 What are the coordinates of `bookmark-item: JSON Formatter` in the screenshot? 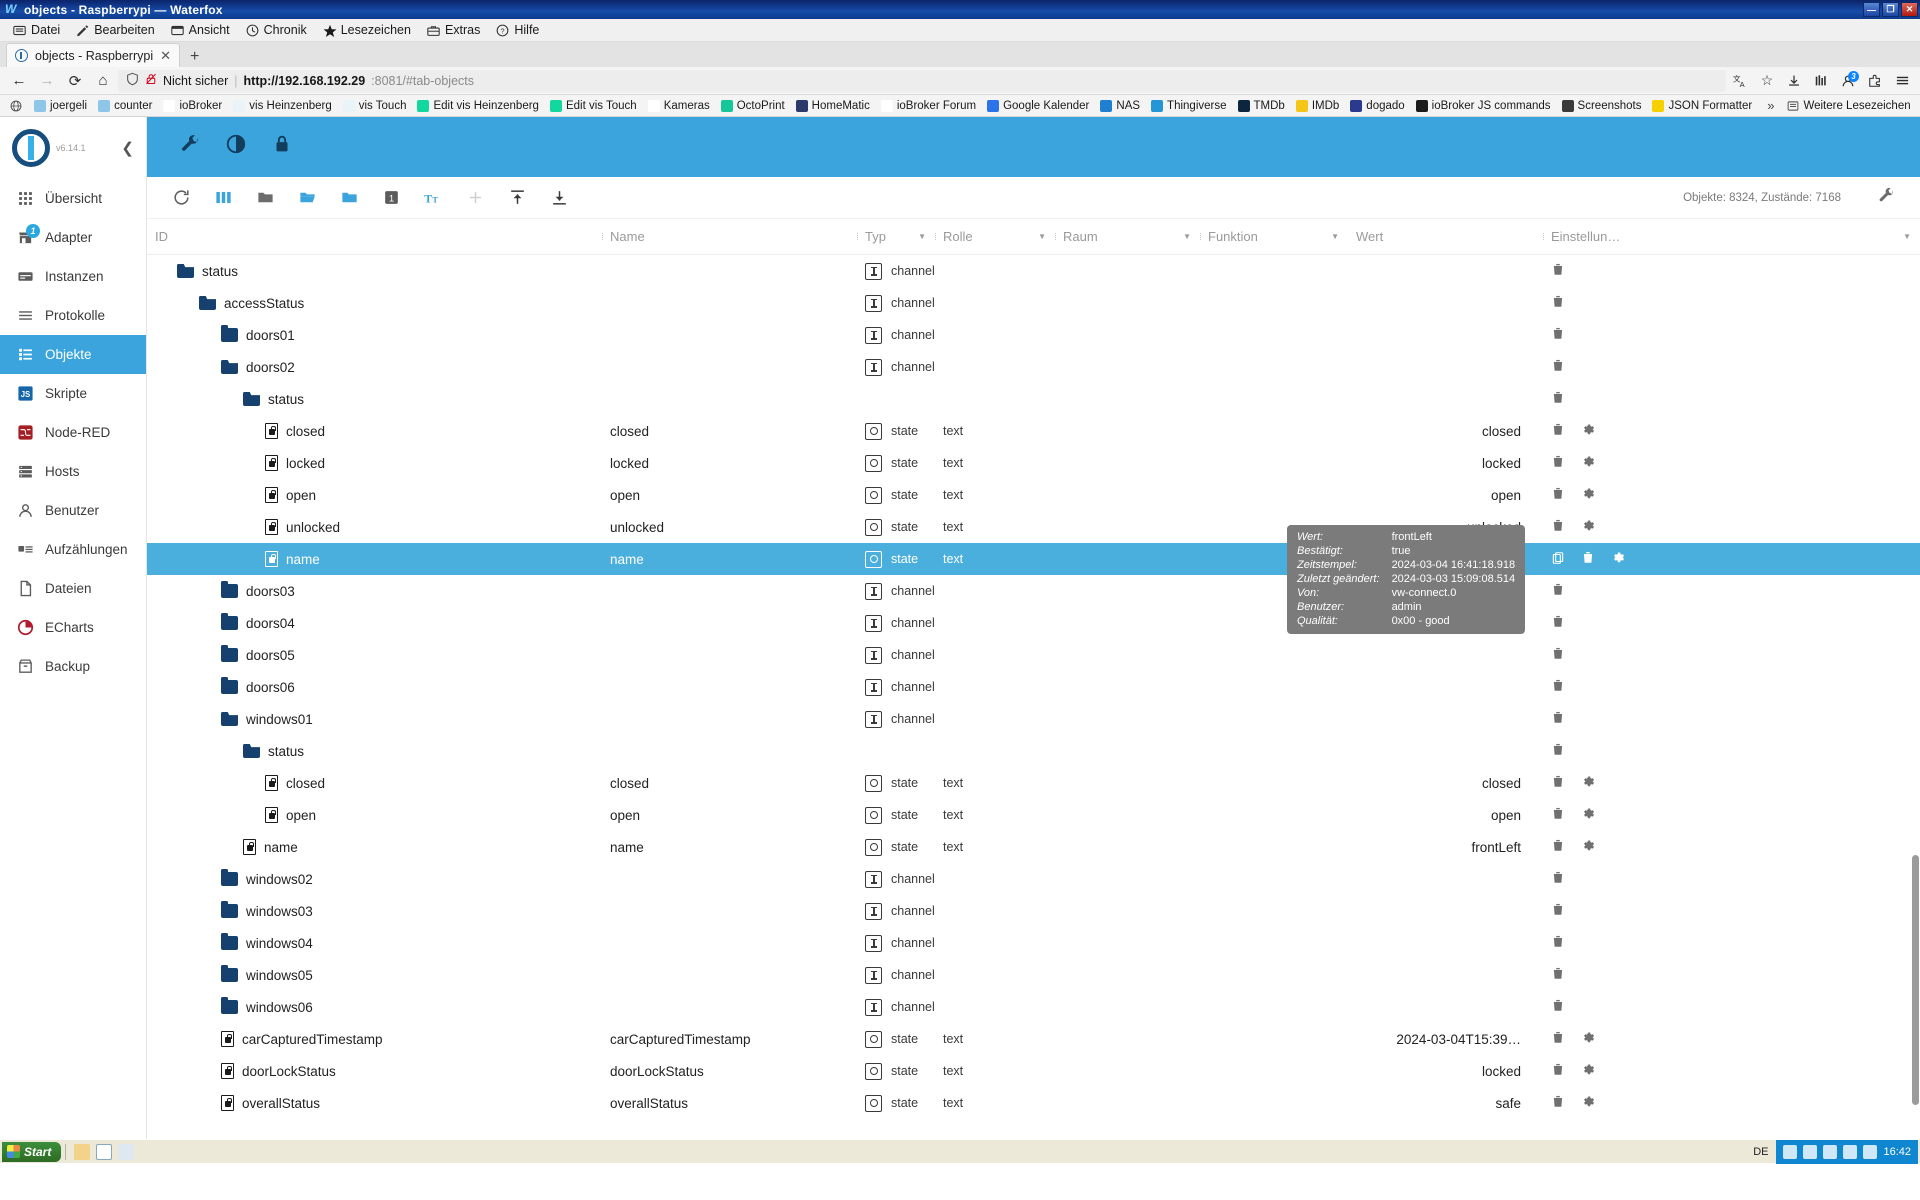 It's located at (1702, 106).